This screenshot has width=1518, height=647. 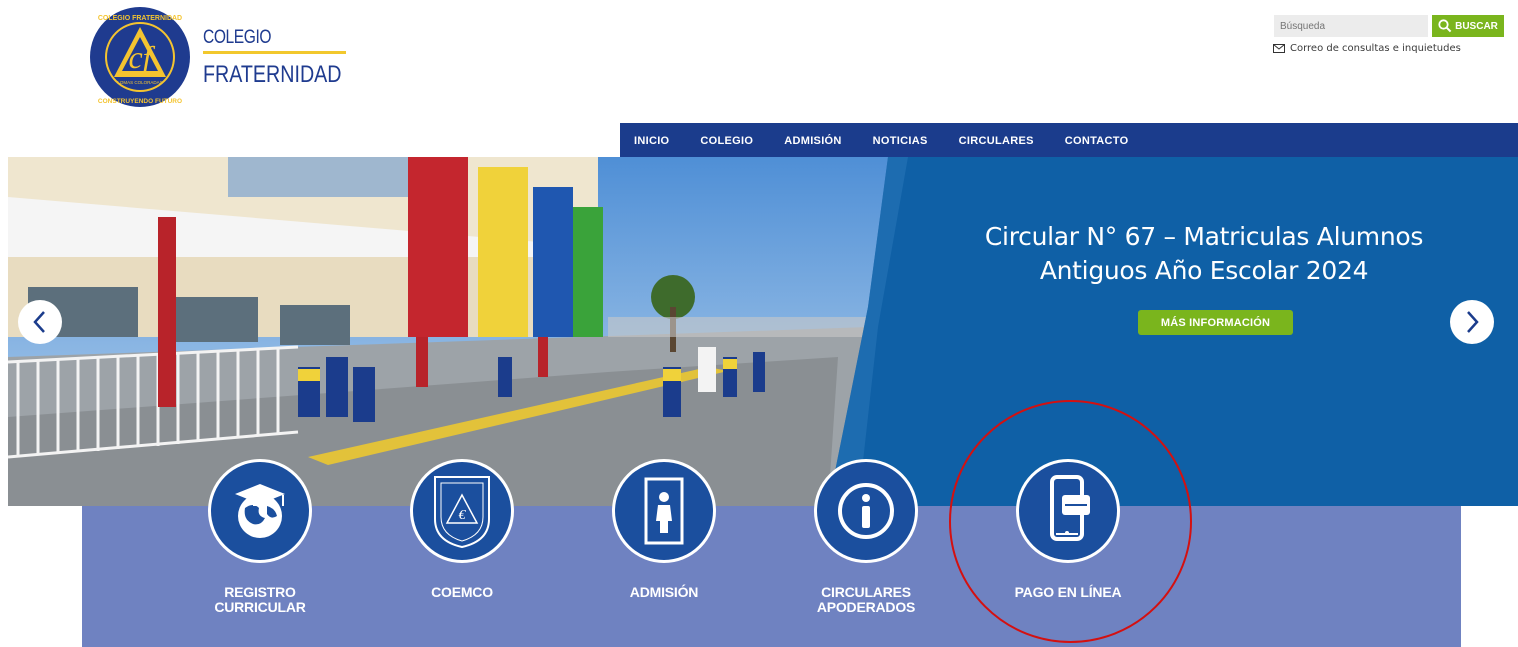 I want to click on more-info-button: MÁS INFORMACIÓN, so click(x=1215, y=322).